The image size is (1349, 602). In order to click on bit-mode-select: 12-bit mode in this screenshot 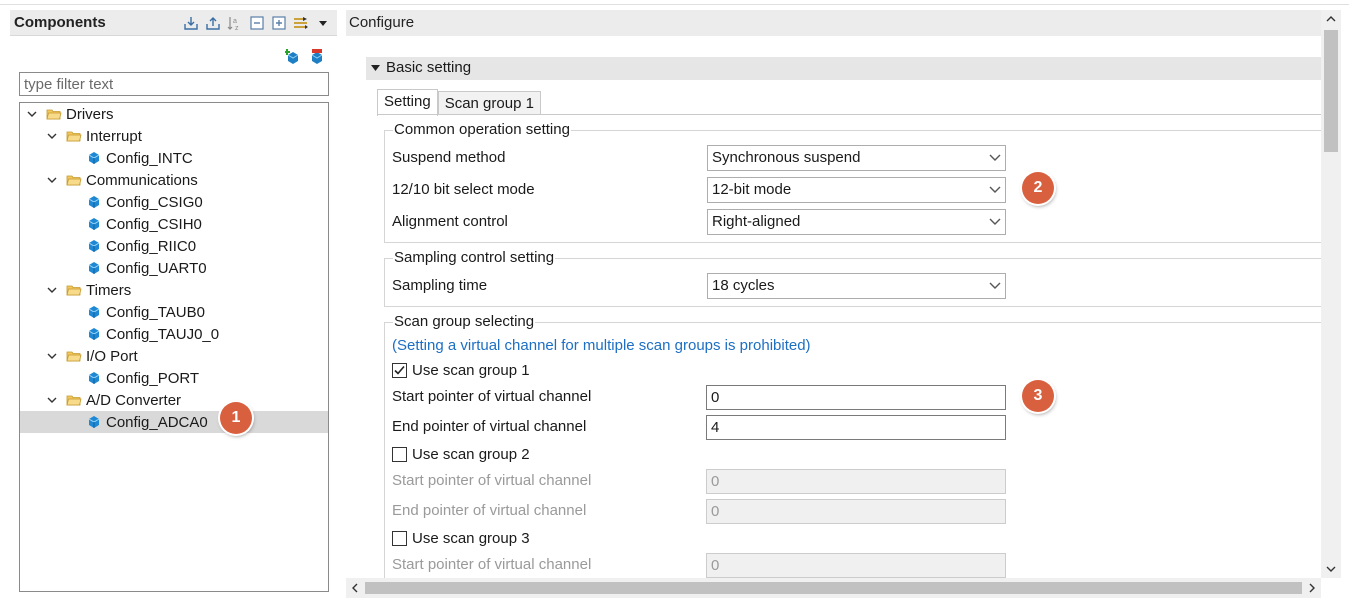, I will do `click(856, 190)`.